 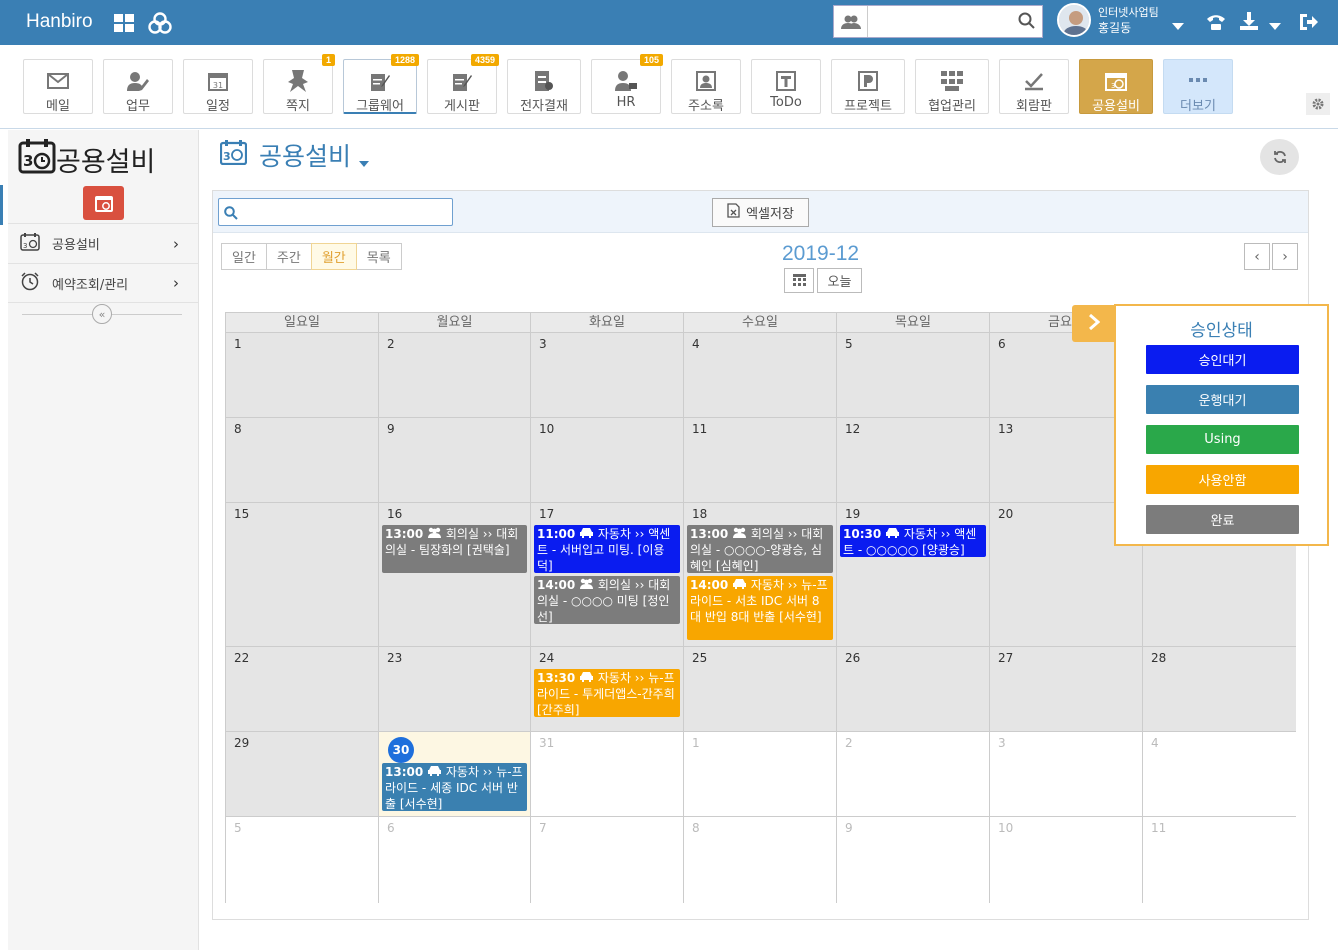 What do you see at coordinates (138, 86) in the screenshot?
I see `app-task: 업무` at bounding box center [138, 86].